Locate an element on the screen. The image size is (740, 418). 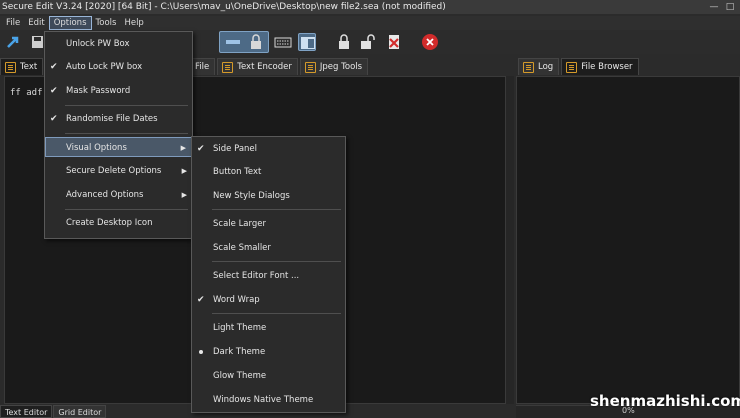
menu-item-label: Scale Smaller is located at coordinates (242, 248).